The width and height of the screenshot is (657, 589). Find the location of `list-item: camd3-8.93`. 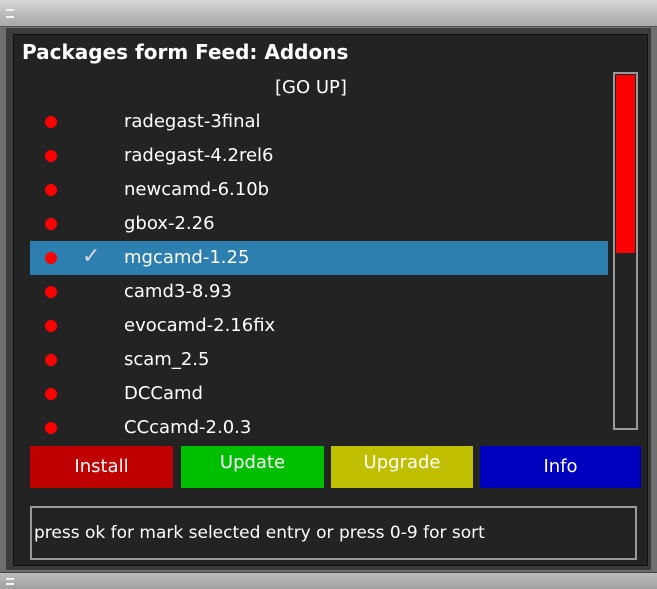

list-item: camd3-8.93 is located at coordinates (319, 292).